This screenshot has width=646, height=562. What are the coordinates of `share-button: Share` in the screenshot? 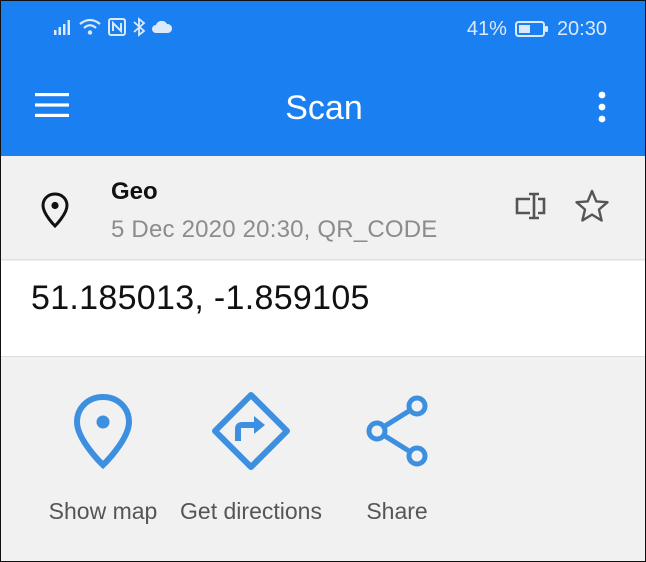 It's located at (397, 455).